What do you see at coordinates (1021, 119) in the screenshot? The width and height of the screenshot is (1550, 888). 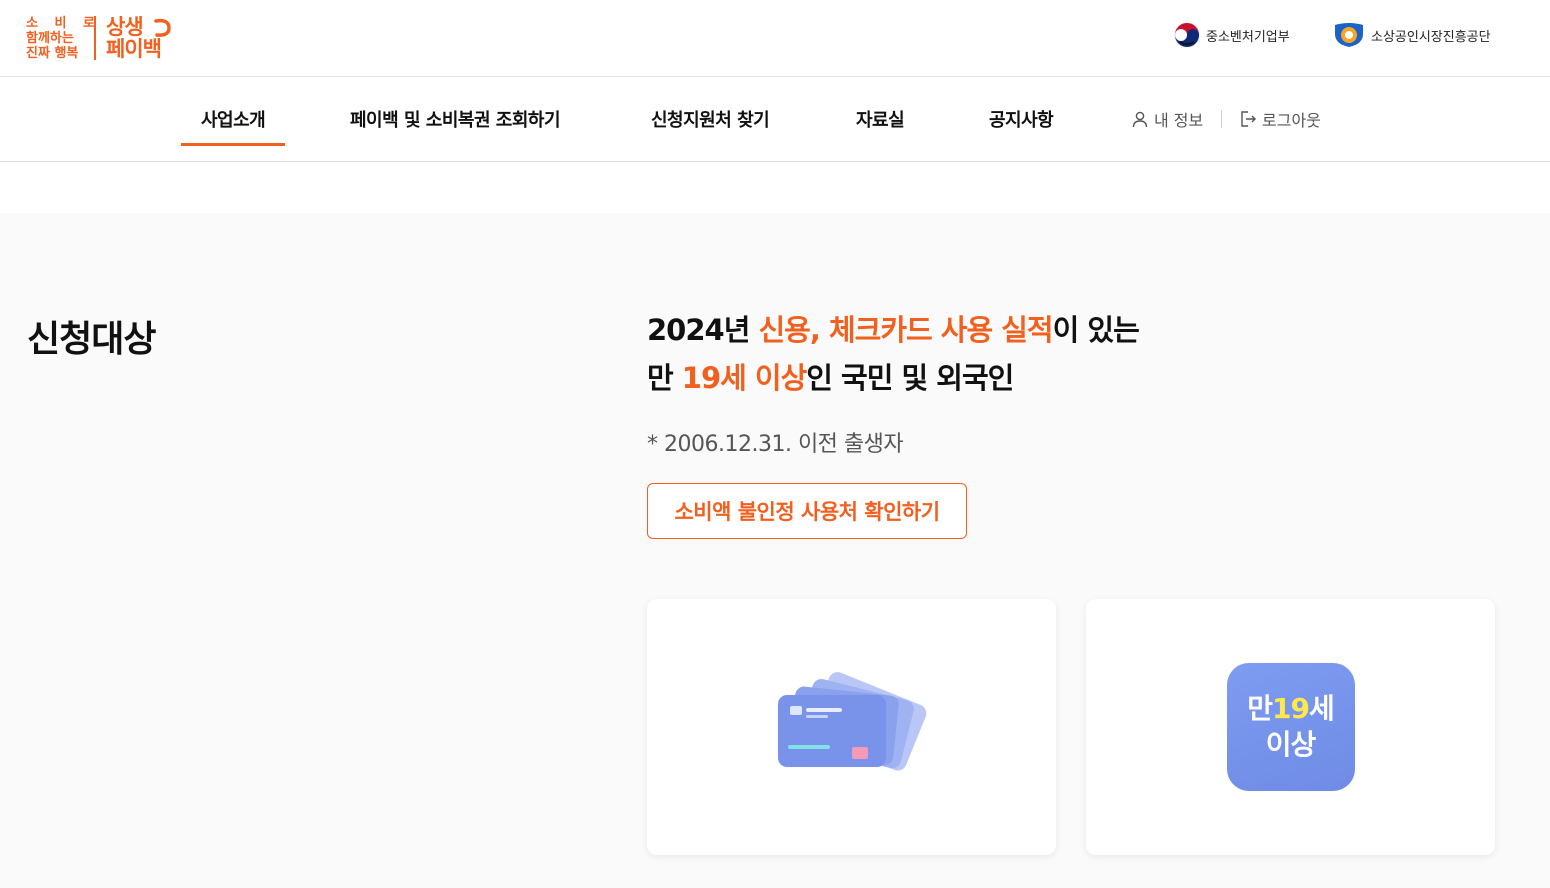 I see `nav-item-notices: 공지사항` at bounding box center [1021, 119].